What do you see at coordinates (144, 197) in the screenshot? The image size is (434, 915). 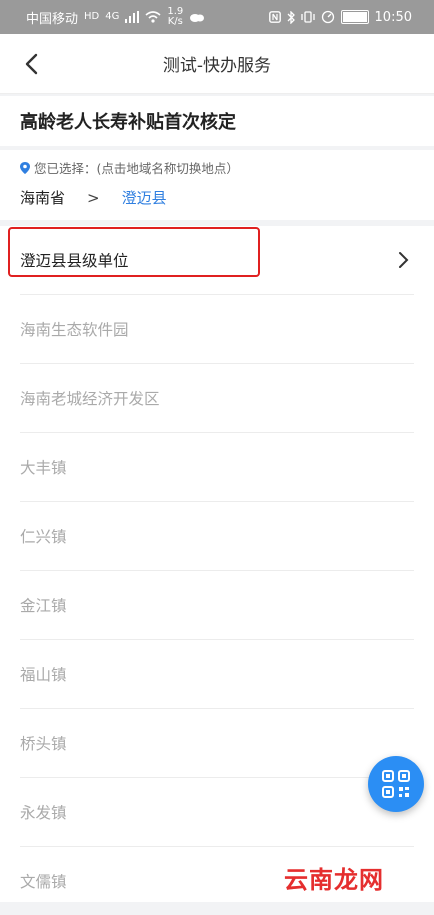 I see `city-link: 澄迈县` at bounding box center [144, 197].